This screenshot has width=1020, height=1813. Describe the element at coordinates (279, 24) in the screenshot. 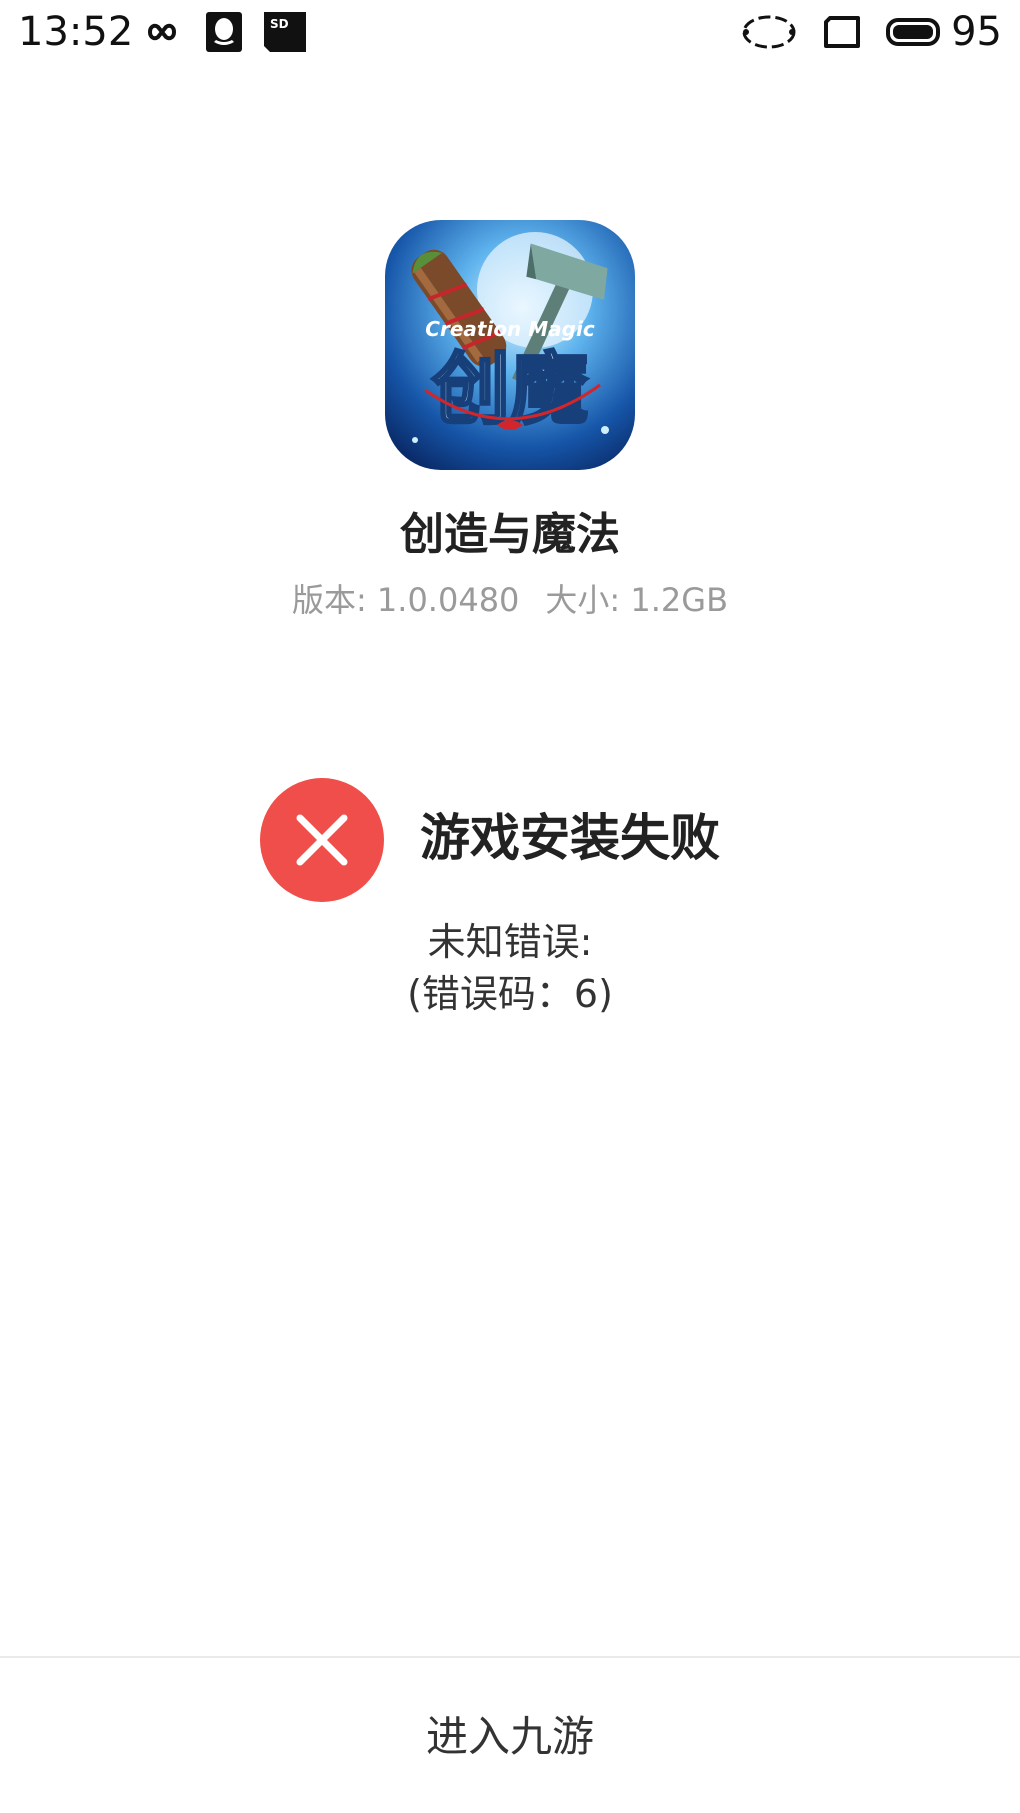

I see `sd-label: SD` at that location.